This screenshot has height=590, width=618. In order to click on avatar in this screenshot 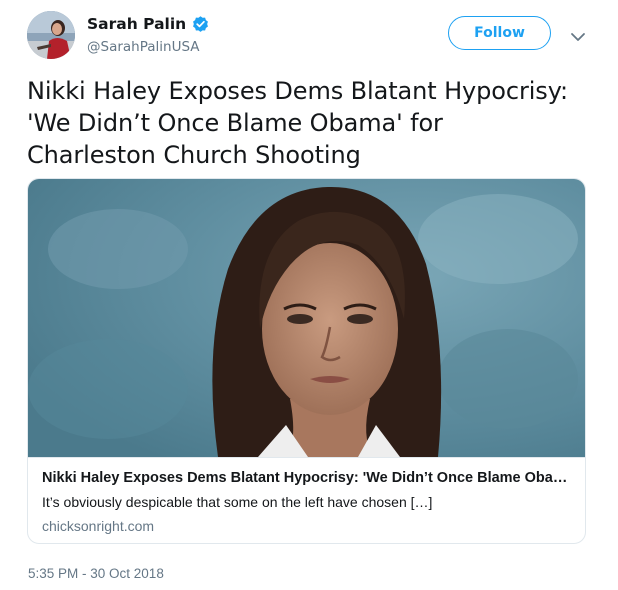, I will do `click(51, 35)`.